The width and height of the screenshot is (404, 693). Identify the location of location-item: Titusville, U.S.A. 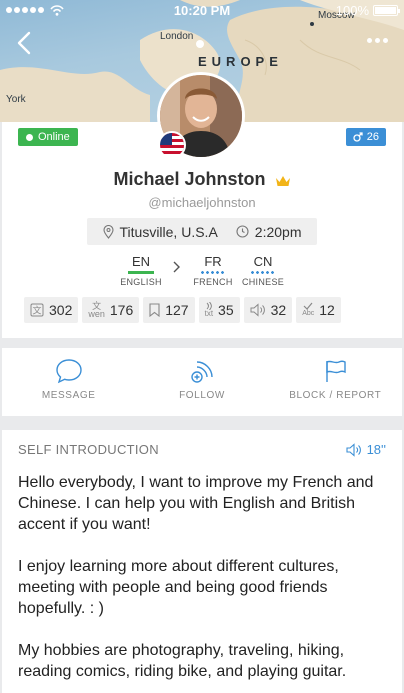
(160, 231).